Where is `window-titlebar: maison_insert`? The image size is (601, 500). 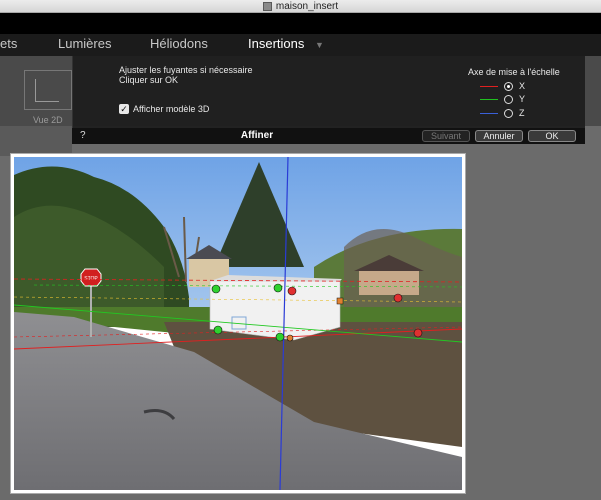 window-titlebar: maison_insert is located at coordinates (300, 6).